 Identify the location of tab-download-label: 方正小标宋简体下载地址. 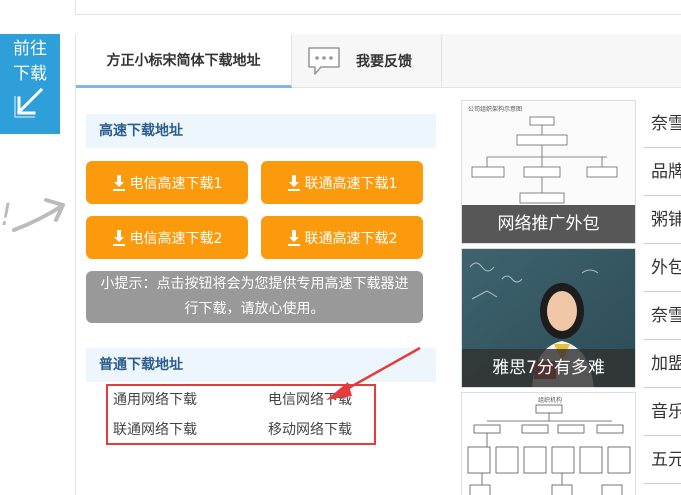
(183, 60).